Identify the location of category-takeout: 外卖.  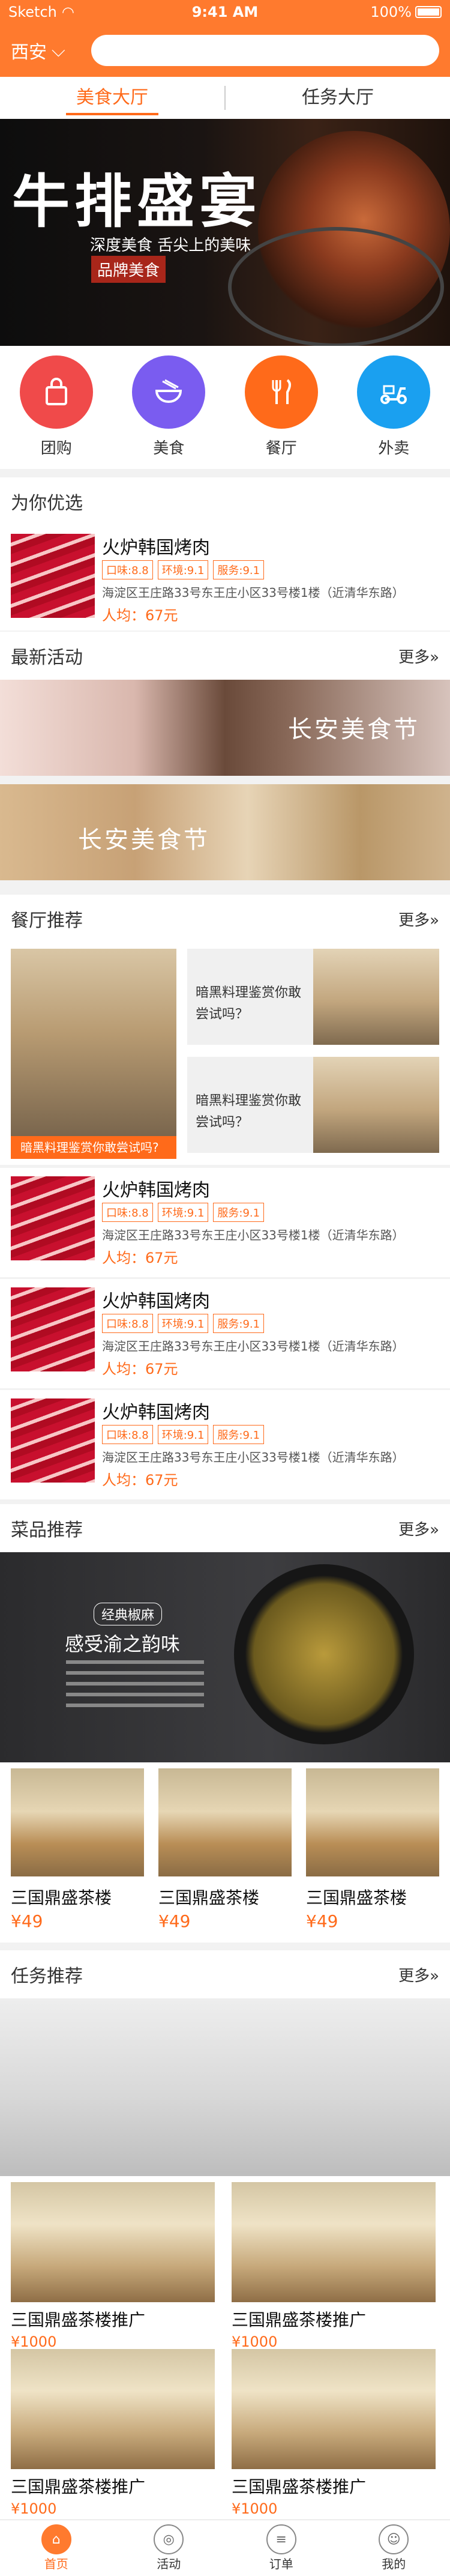
(394, 407).